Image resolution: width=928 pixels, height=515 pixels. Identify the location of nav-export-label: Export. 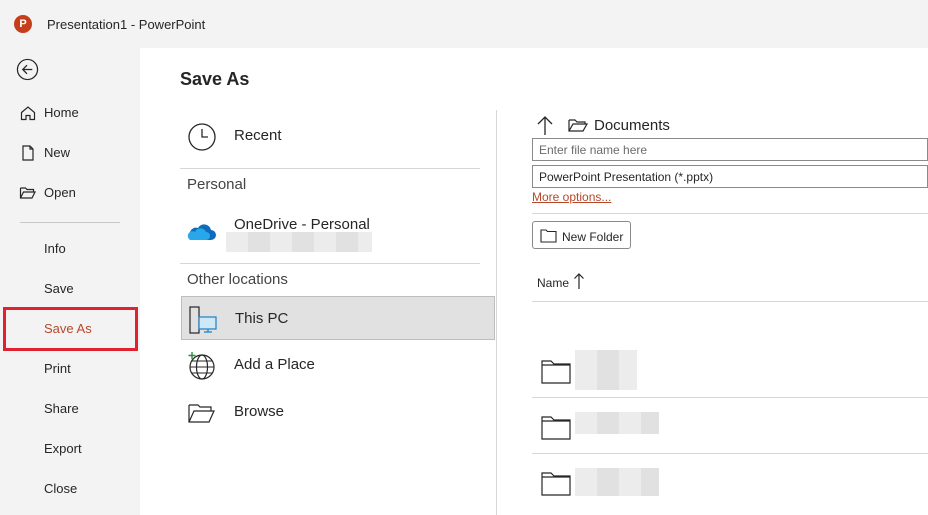
(63, 448).